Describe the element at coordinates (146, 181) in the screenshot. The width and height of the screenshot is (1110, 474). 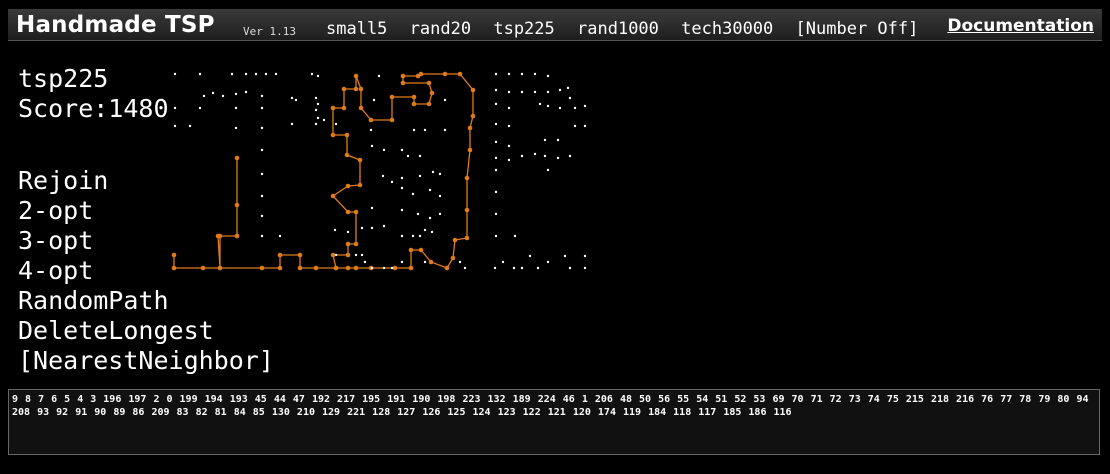
I see `rejoin-button: Rejoin` at that location.